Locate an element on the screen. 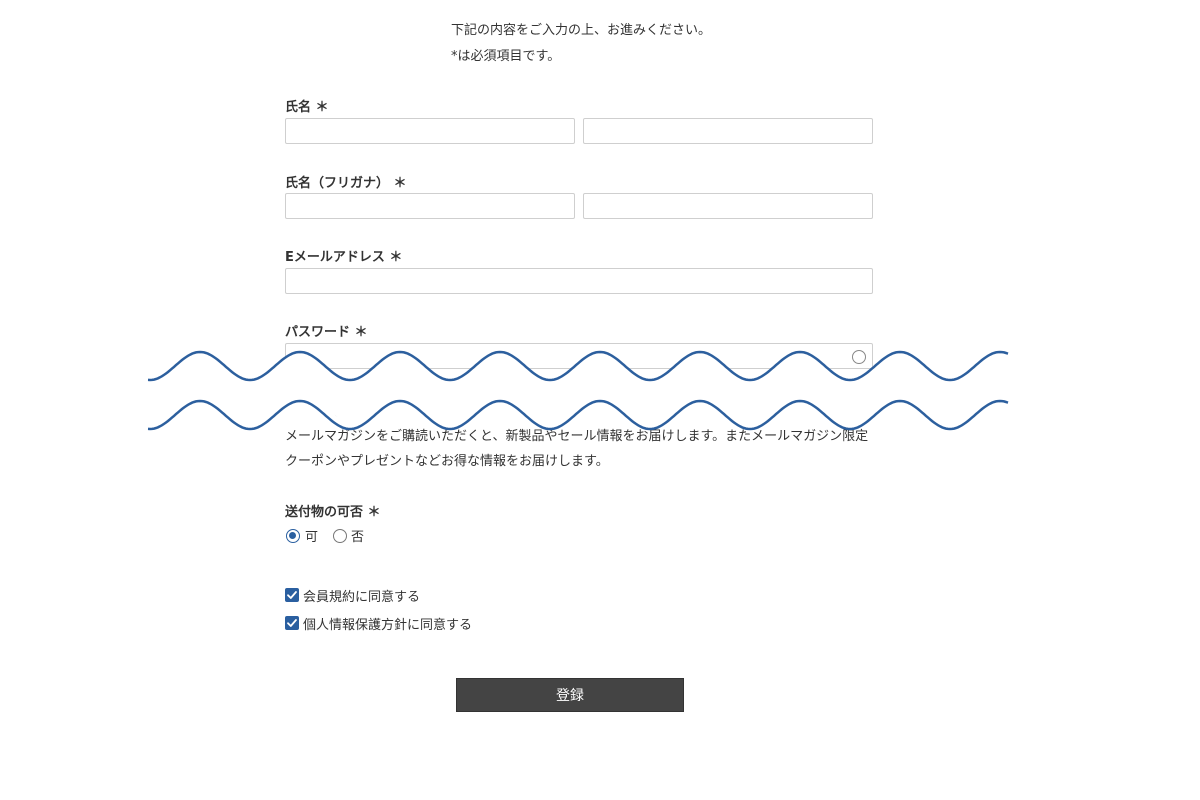  password-input is located at coordinates (579, 356).